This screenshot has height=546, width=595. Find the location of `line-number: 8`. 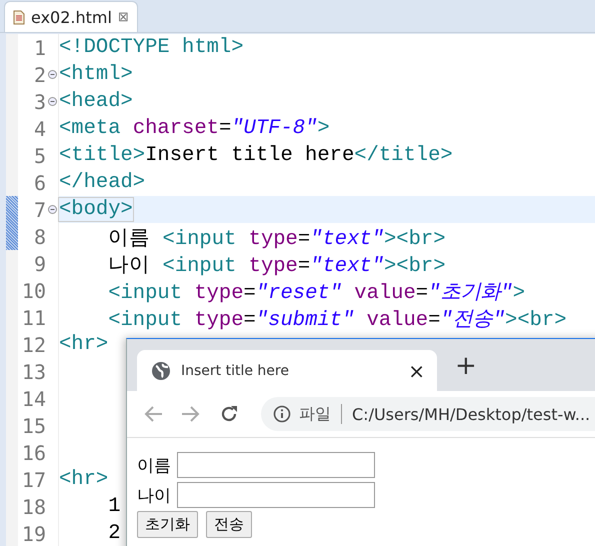

line-number: 8 is located at coordinates (39, 236).